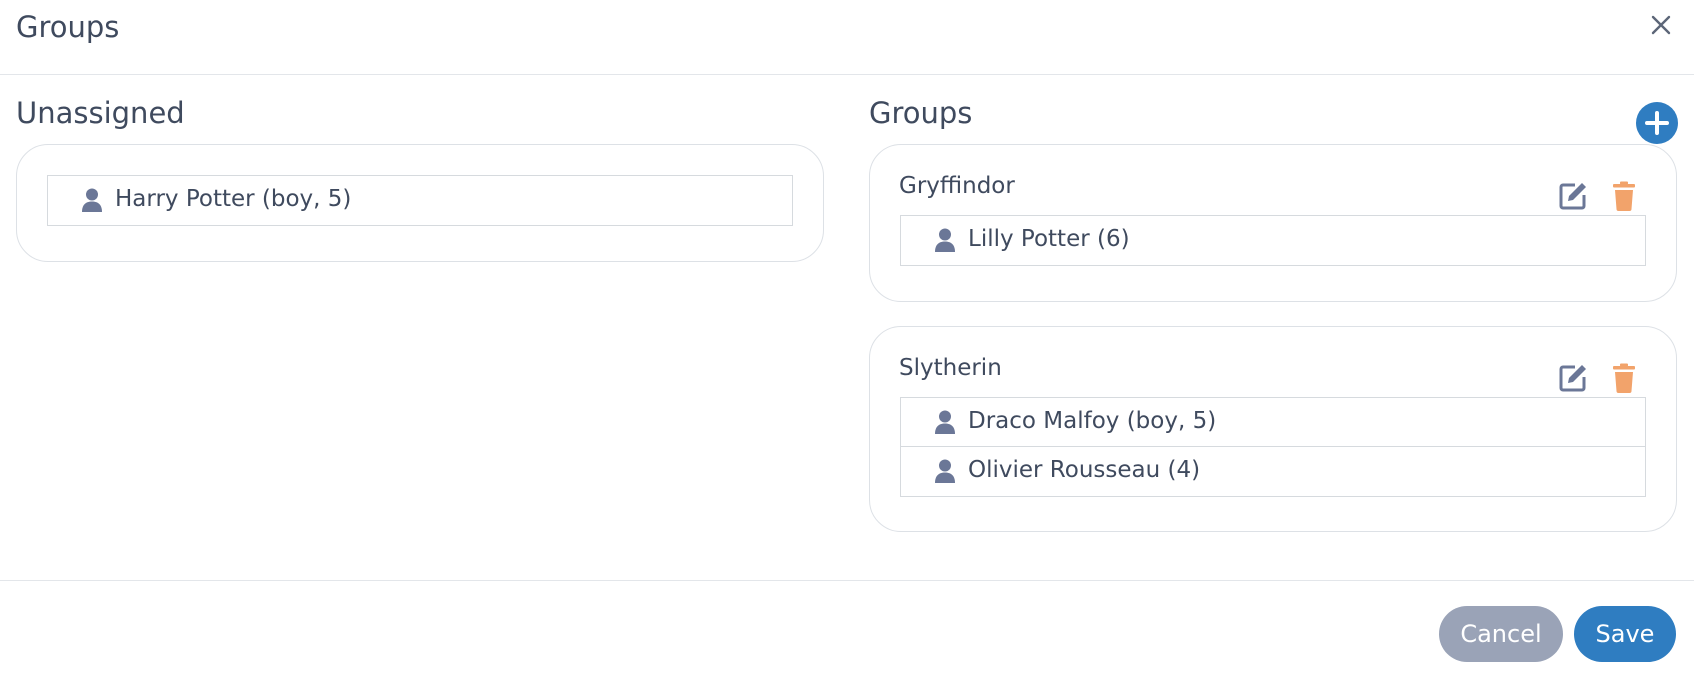 Image resolution: width=1694 pixels, height=674 pixels. I want to click on unassigned-list: Harry Potter (boy, 5), so click(420, 200).